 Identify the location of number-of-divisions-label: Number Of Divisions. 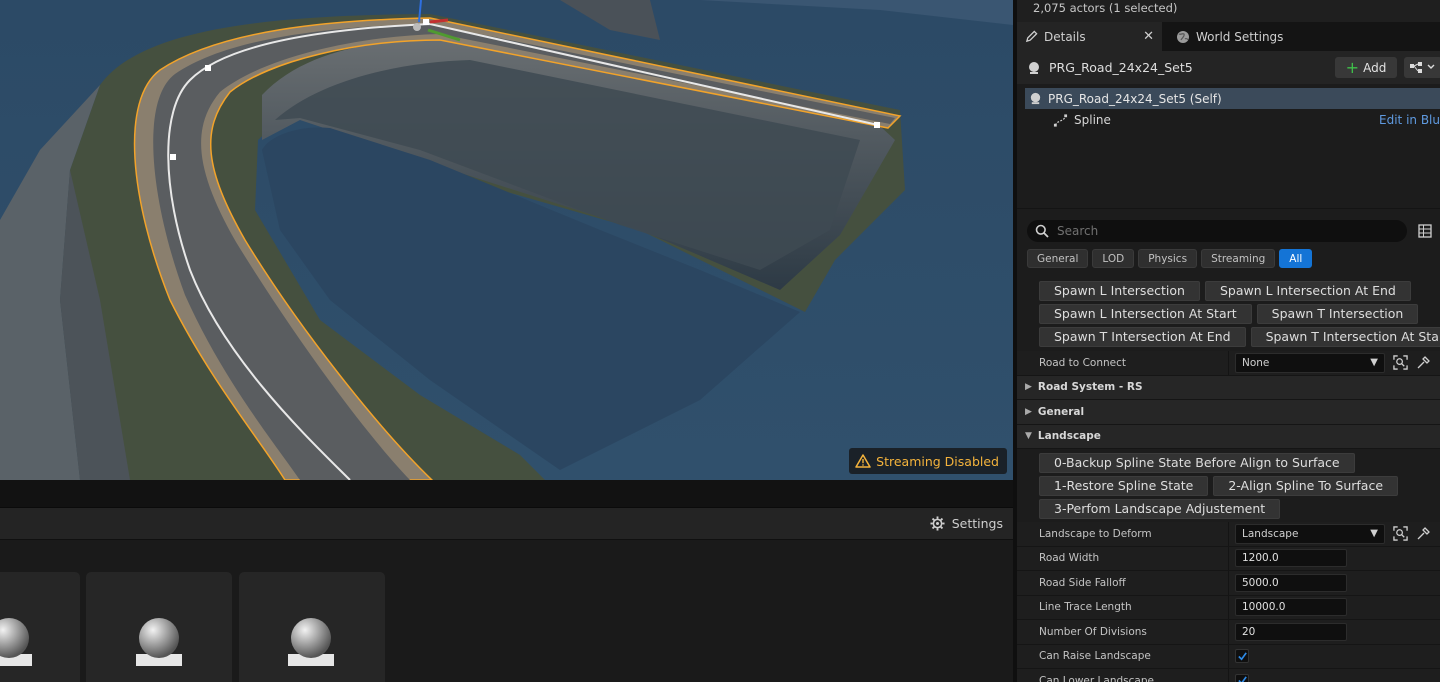
(1123, 632).